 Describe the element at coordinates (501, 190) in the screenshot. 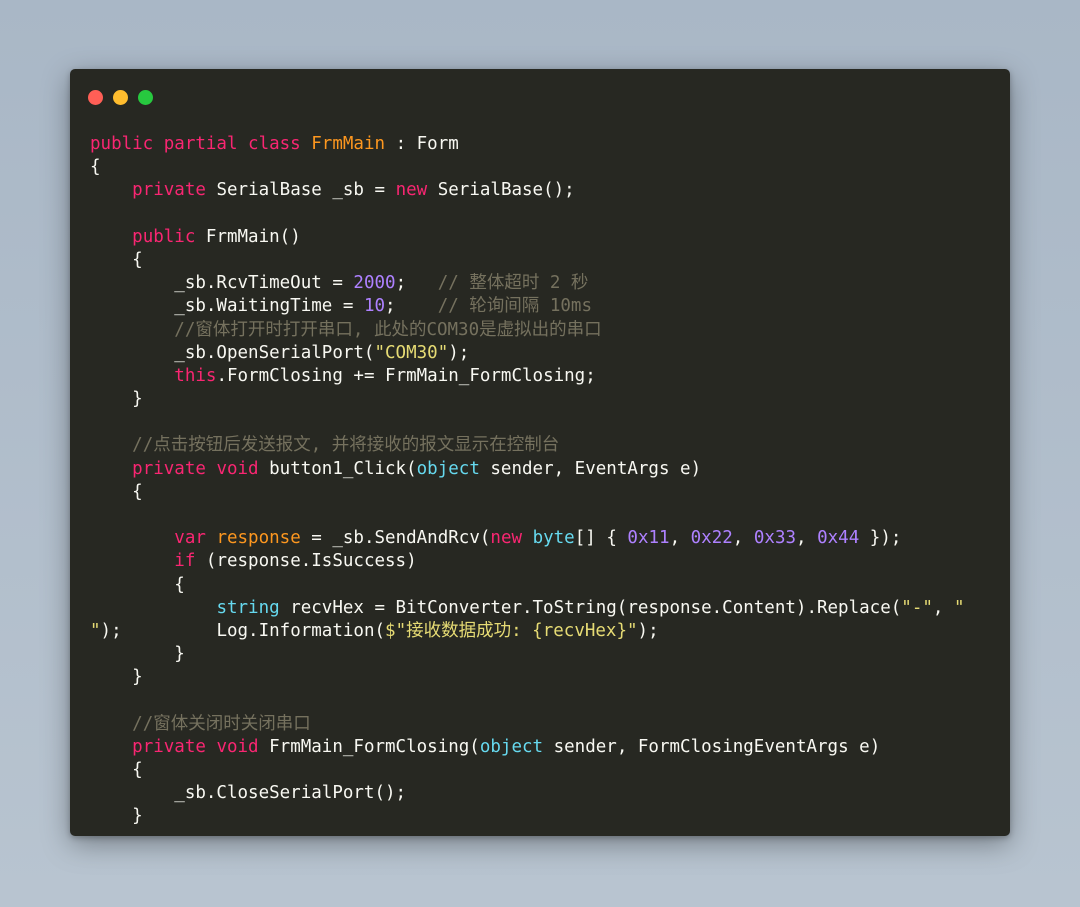

I see `code-token: SerialBase();` at that location.